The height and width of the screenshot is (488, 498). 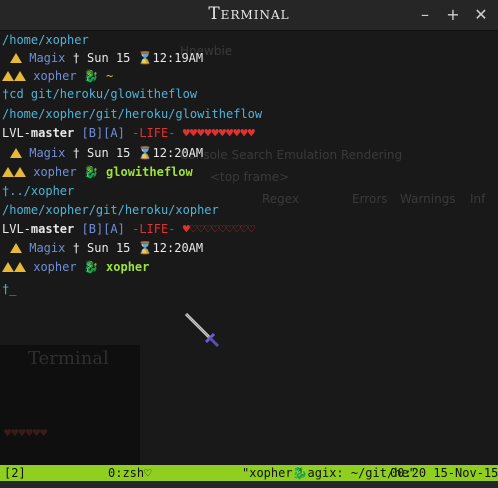 I want to click on close-button: ✕, so click(x=481, y=15).